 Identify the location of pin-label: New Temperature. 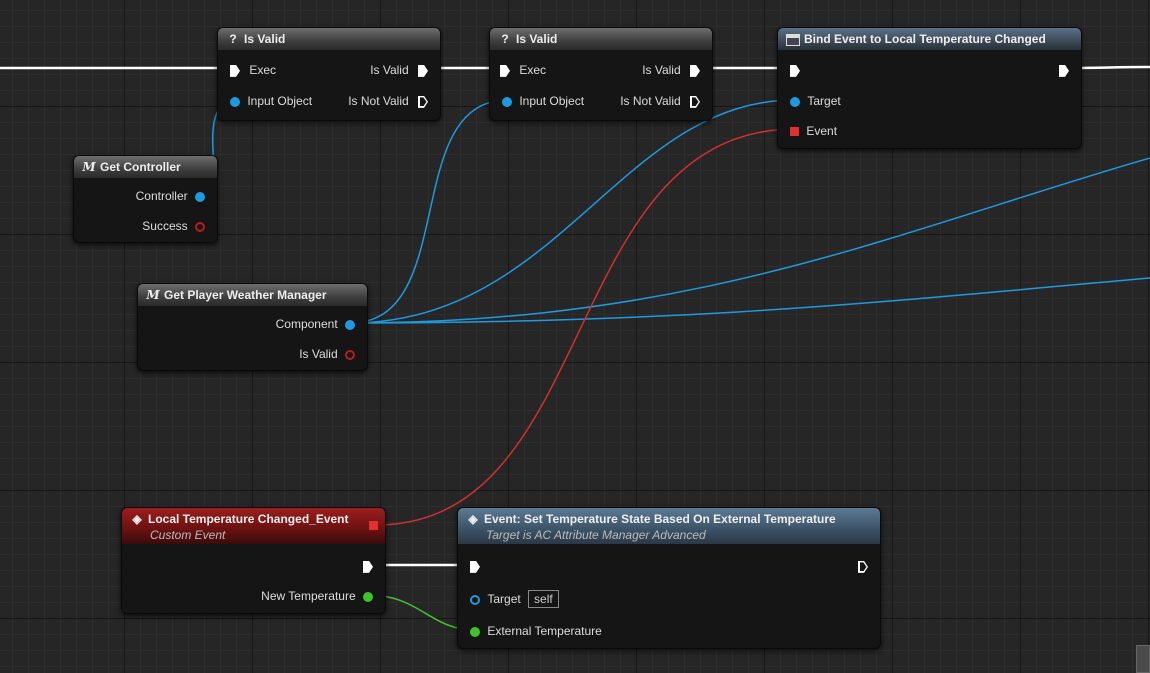
(308, 596).